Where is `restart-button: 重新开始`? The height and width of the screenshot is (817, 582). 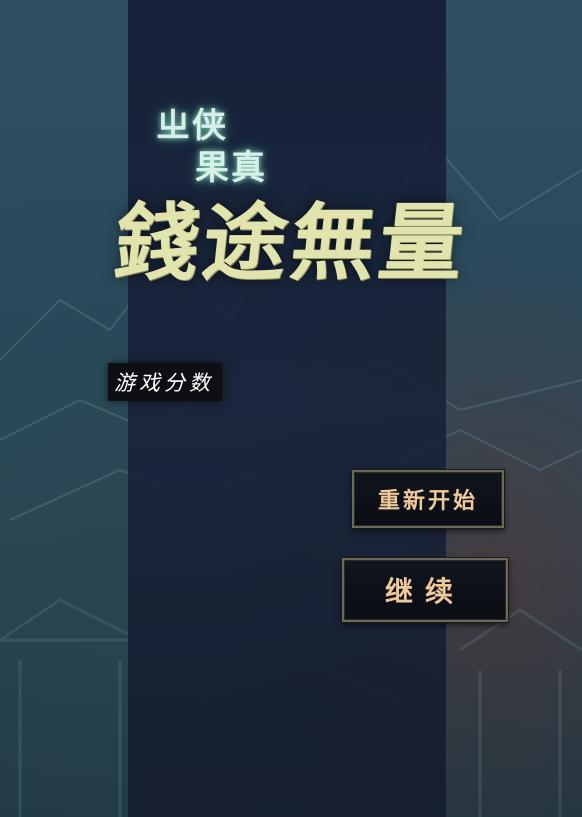
restart-button: 重新开始 is located at coordinates (428, 499).